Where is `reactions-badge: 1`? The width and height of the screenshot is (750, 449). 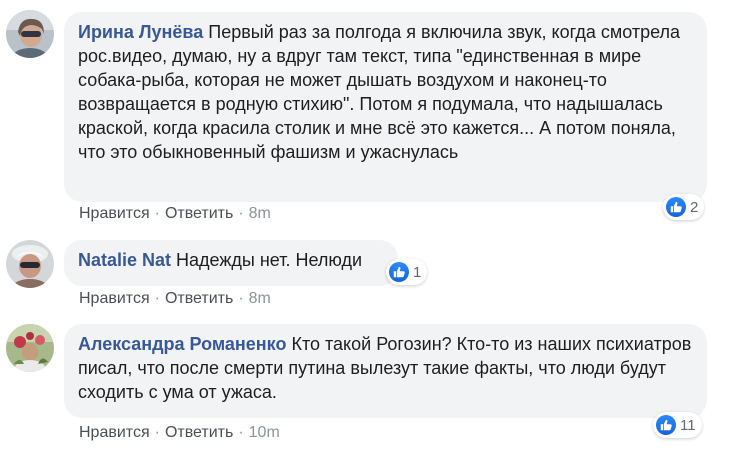
reactions-badge: 1 is located at coordinates (407, 272).